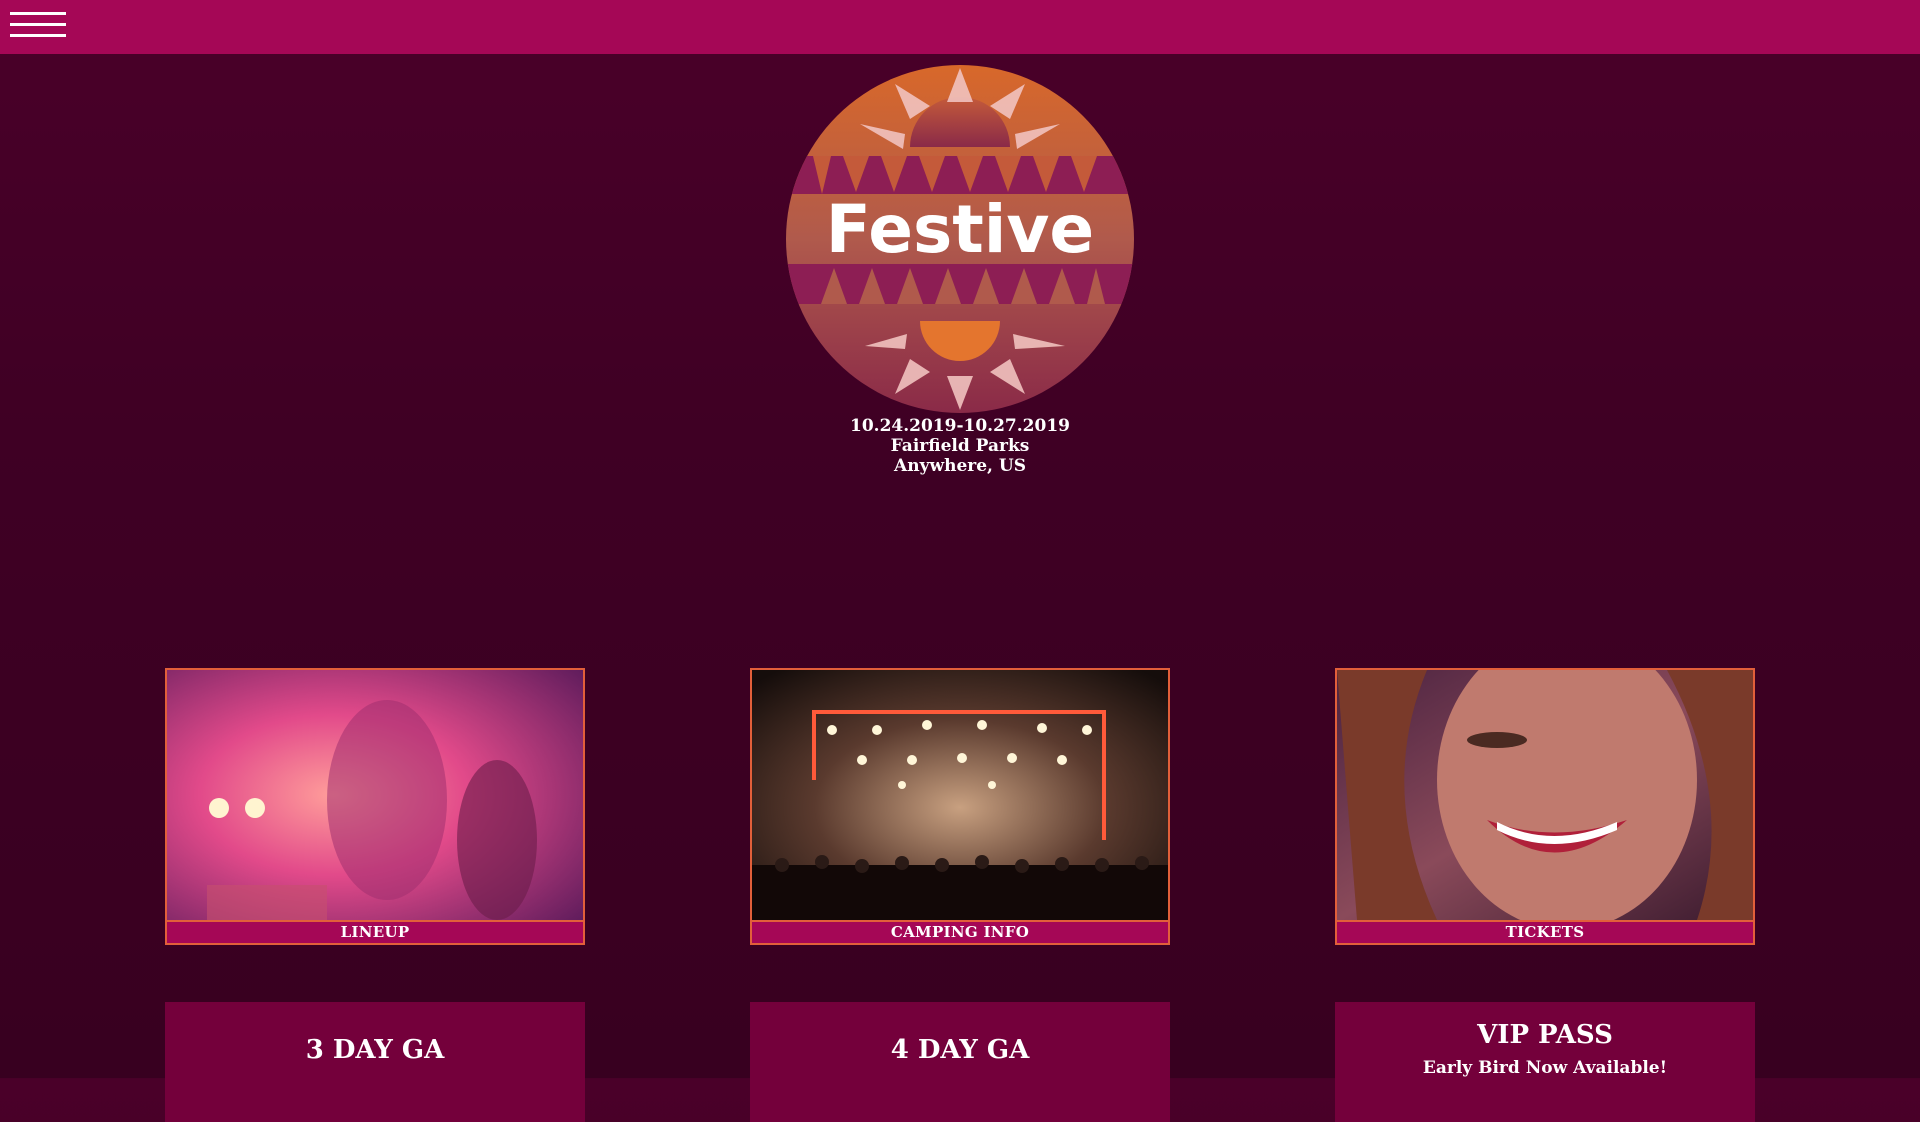  What do you see at coordinates (1545, 1068) in the screenshot?
I see `ticket-subtitle: Early Bird Now Available!` at bounding box center [1545, 1068].